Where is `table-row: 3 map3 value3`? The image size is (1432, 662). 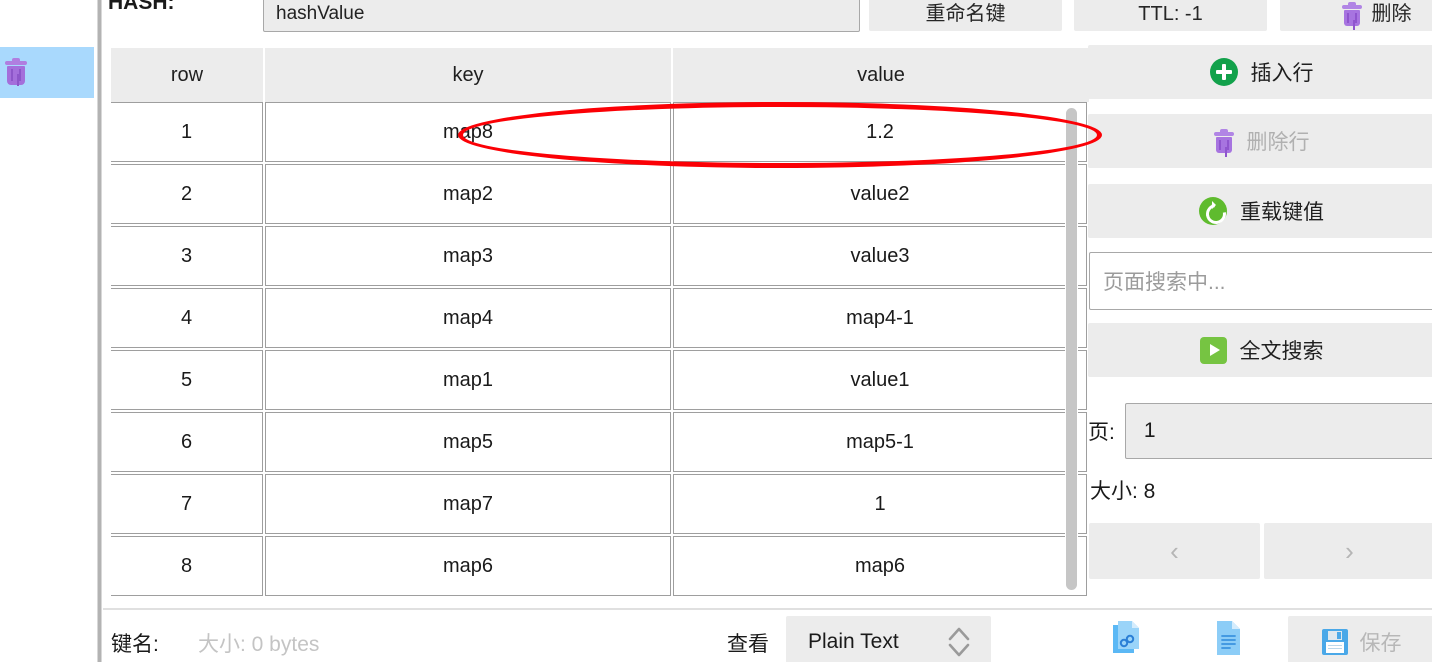
table-row: 3 map3 value3 is located at coordinates (600, 257).